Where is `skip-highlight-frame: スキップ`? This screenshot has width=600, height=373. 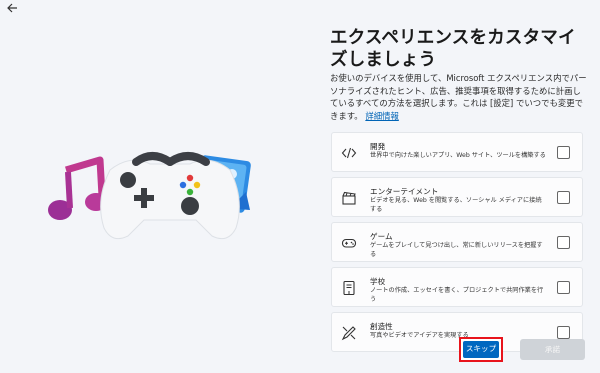
skip-highlight-frame: スキップ is located at coordinates (481, 349).